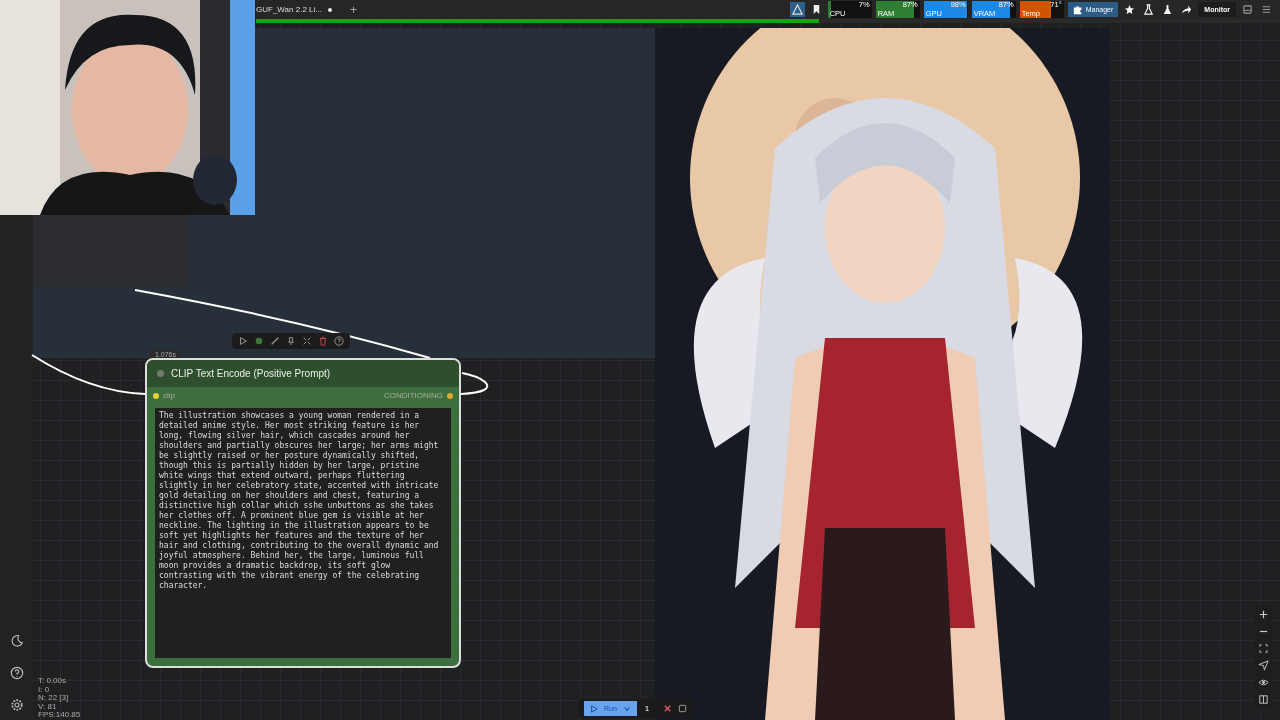  Describe the element at coordinates (16, 705) in the screenshot. I see `settings-icon` at that location.